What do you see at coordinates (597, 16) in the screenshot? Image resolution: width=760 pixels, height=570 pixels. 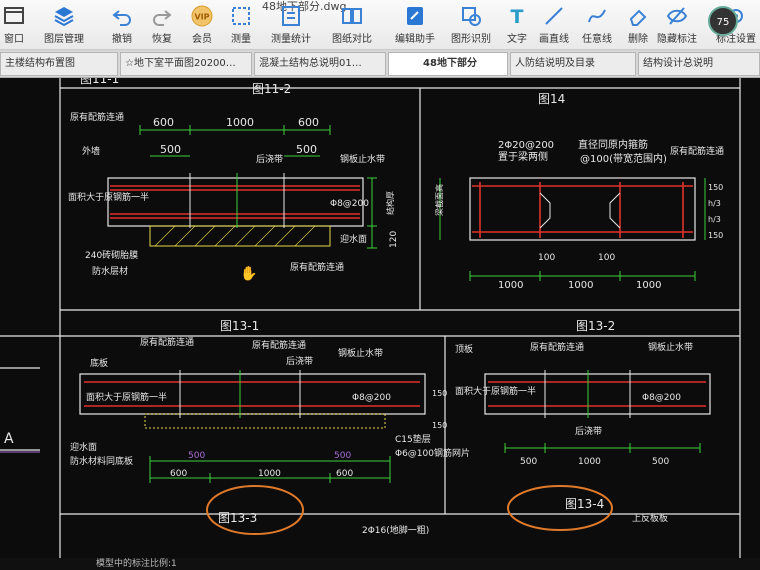 I see `freehand-line-icon` at bounding box center [597, 16].